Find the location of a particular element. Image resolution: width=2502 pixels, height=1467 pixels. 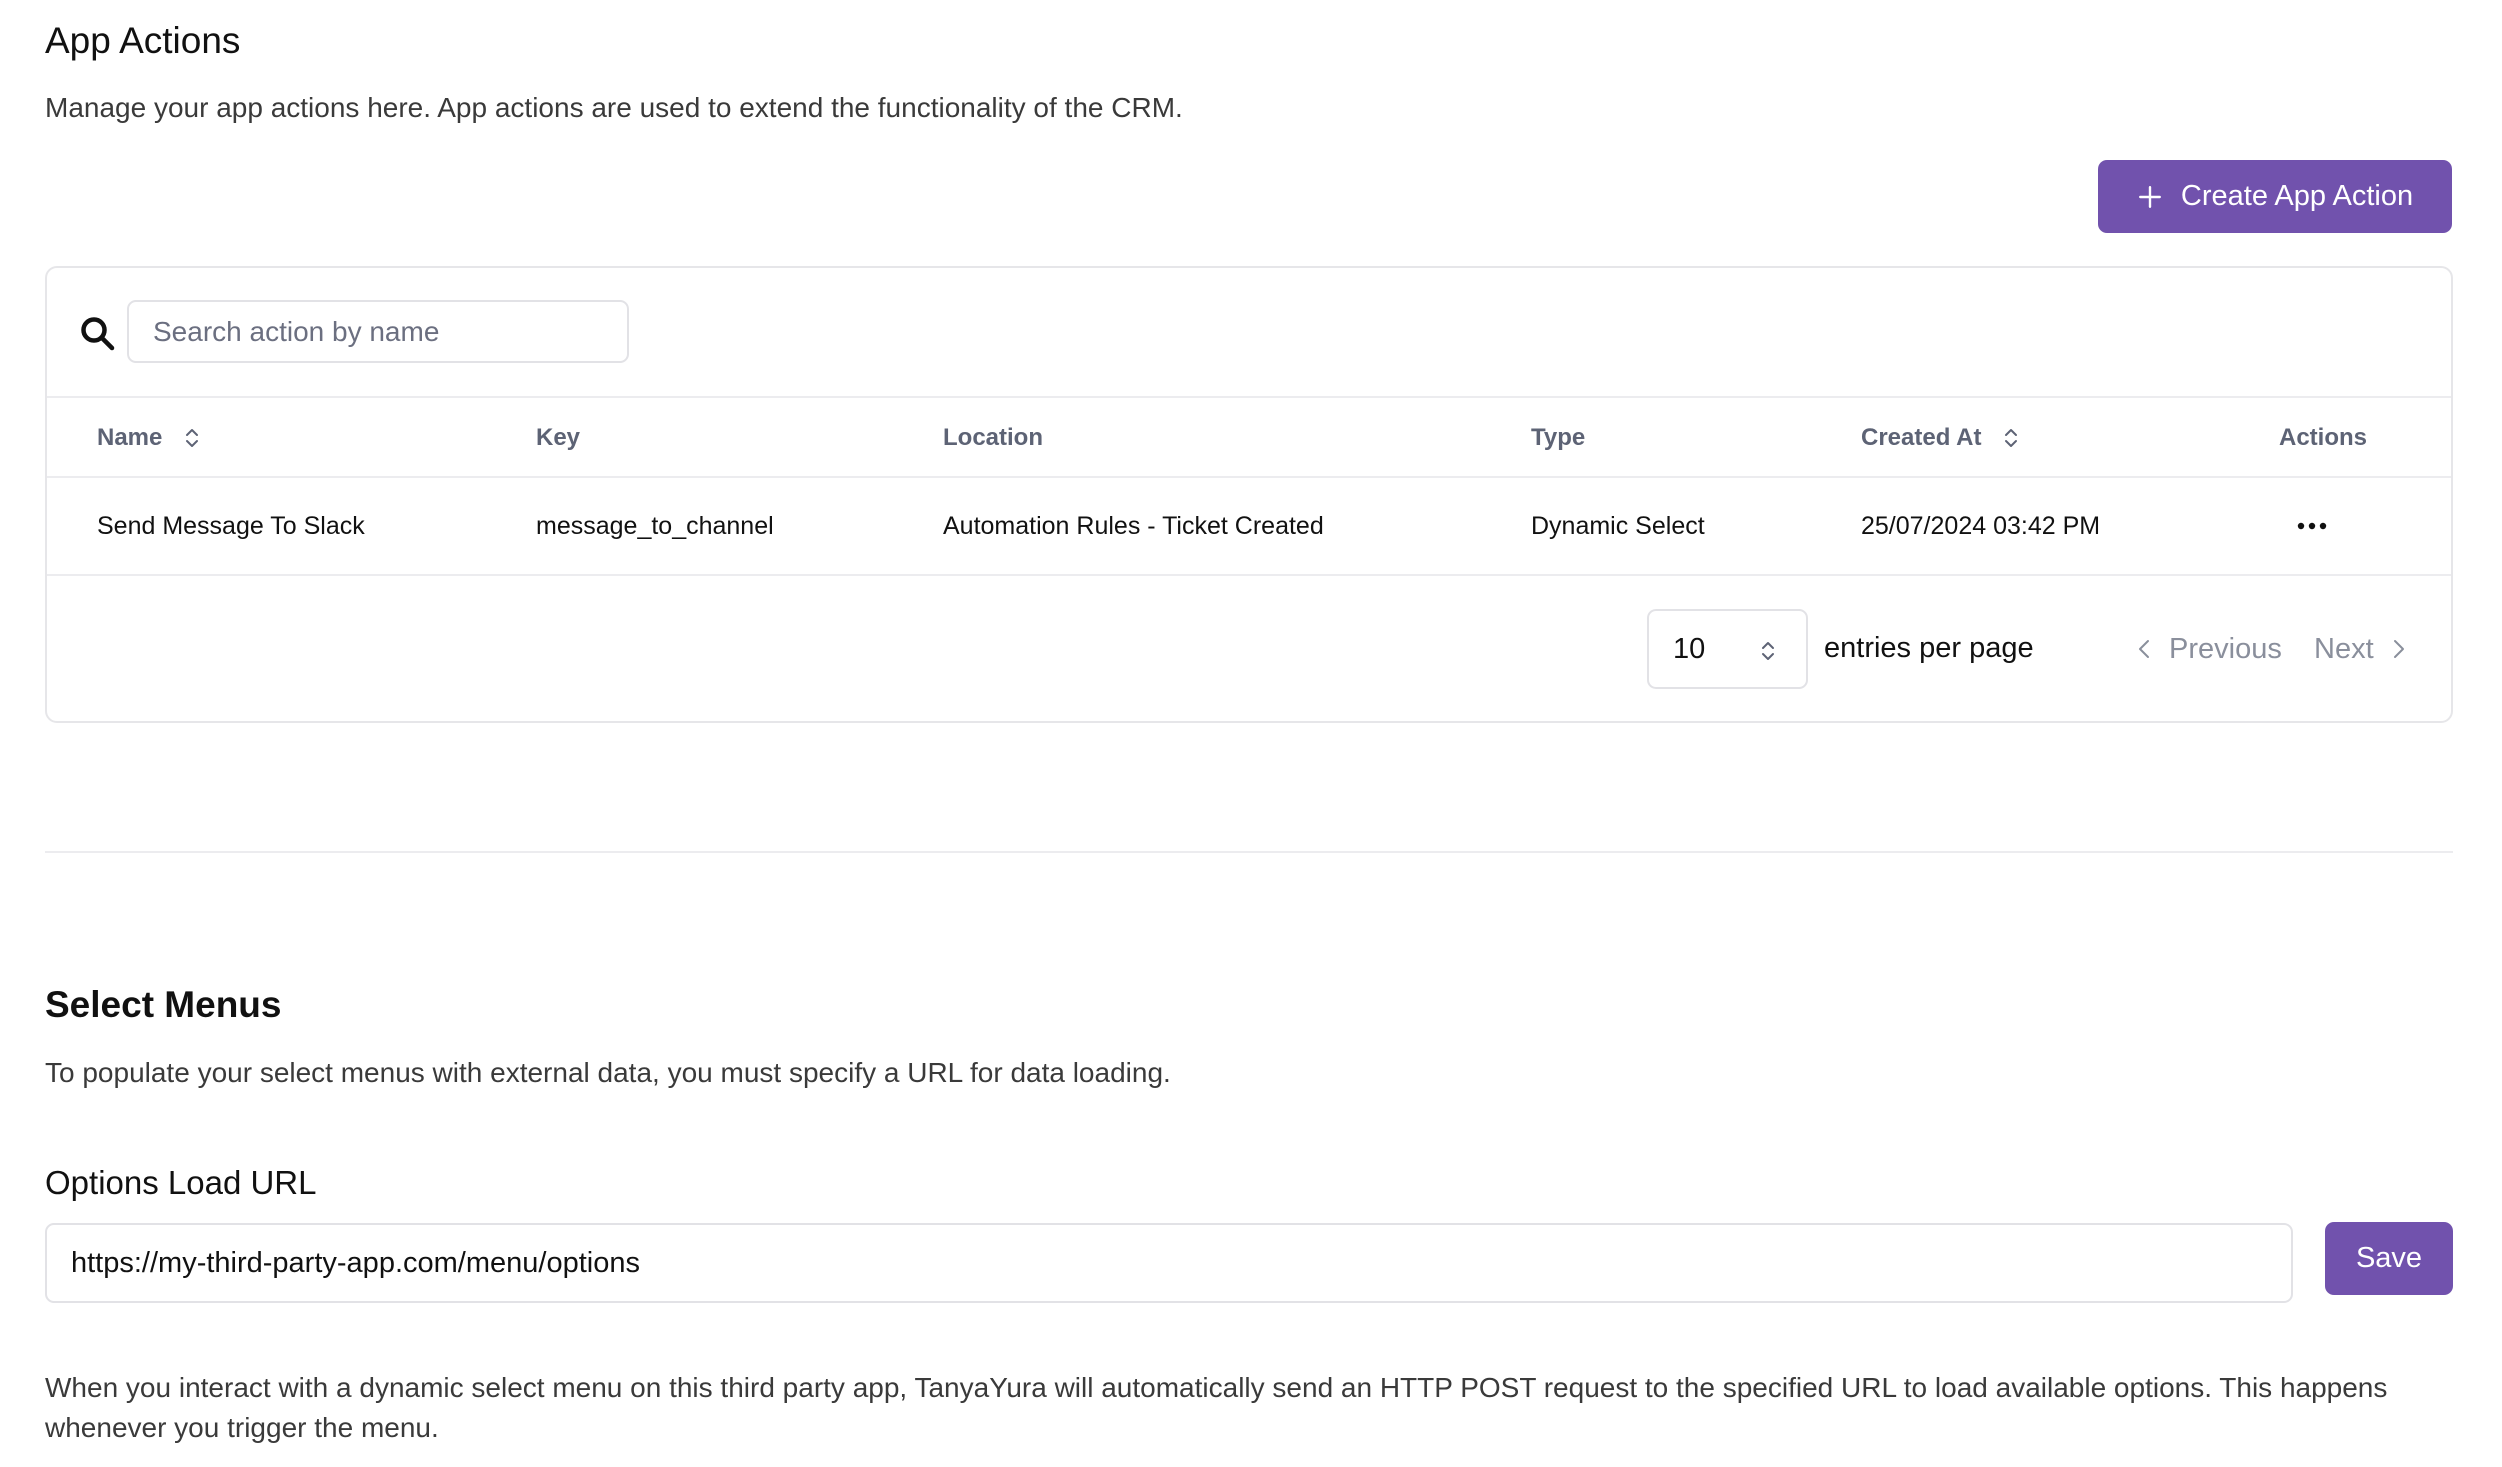

previous-page-label: Previous is located at coordinates (2225, 648).